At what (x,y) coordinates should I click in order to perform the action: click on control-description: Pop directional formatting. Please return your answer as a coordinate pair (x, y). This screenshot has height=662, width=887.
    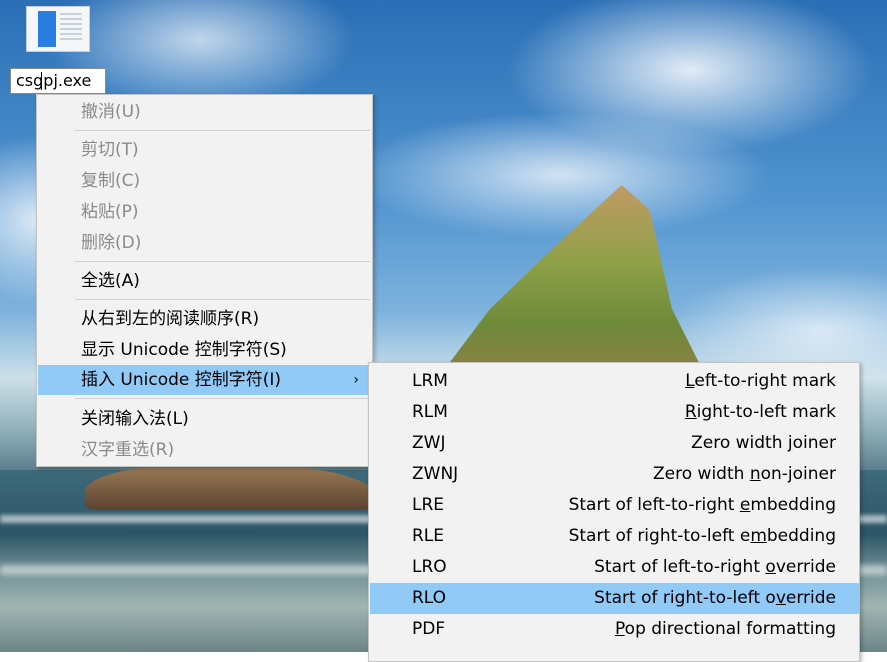
    Looking at the image, I should click on (725, 629).